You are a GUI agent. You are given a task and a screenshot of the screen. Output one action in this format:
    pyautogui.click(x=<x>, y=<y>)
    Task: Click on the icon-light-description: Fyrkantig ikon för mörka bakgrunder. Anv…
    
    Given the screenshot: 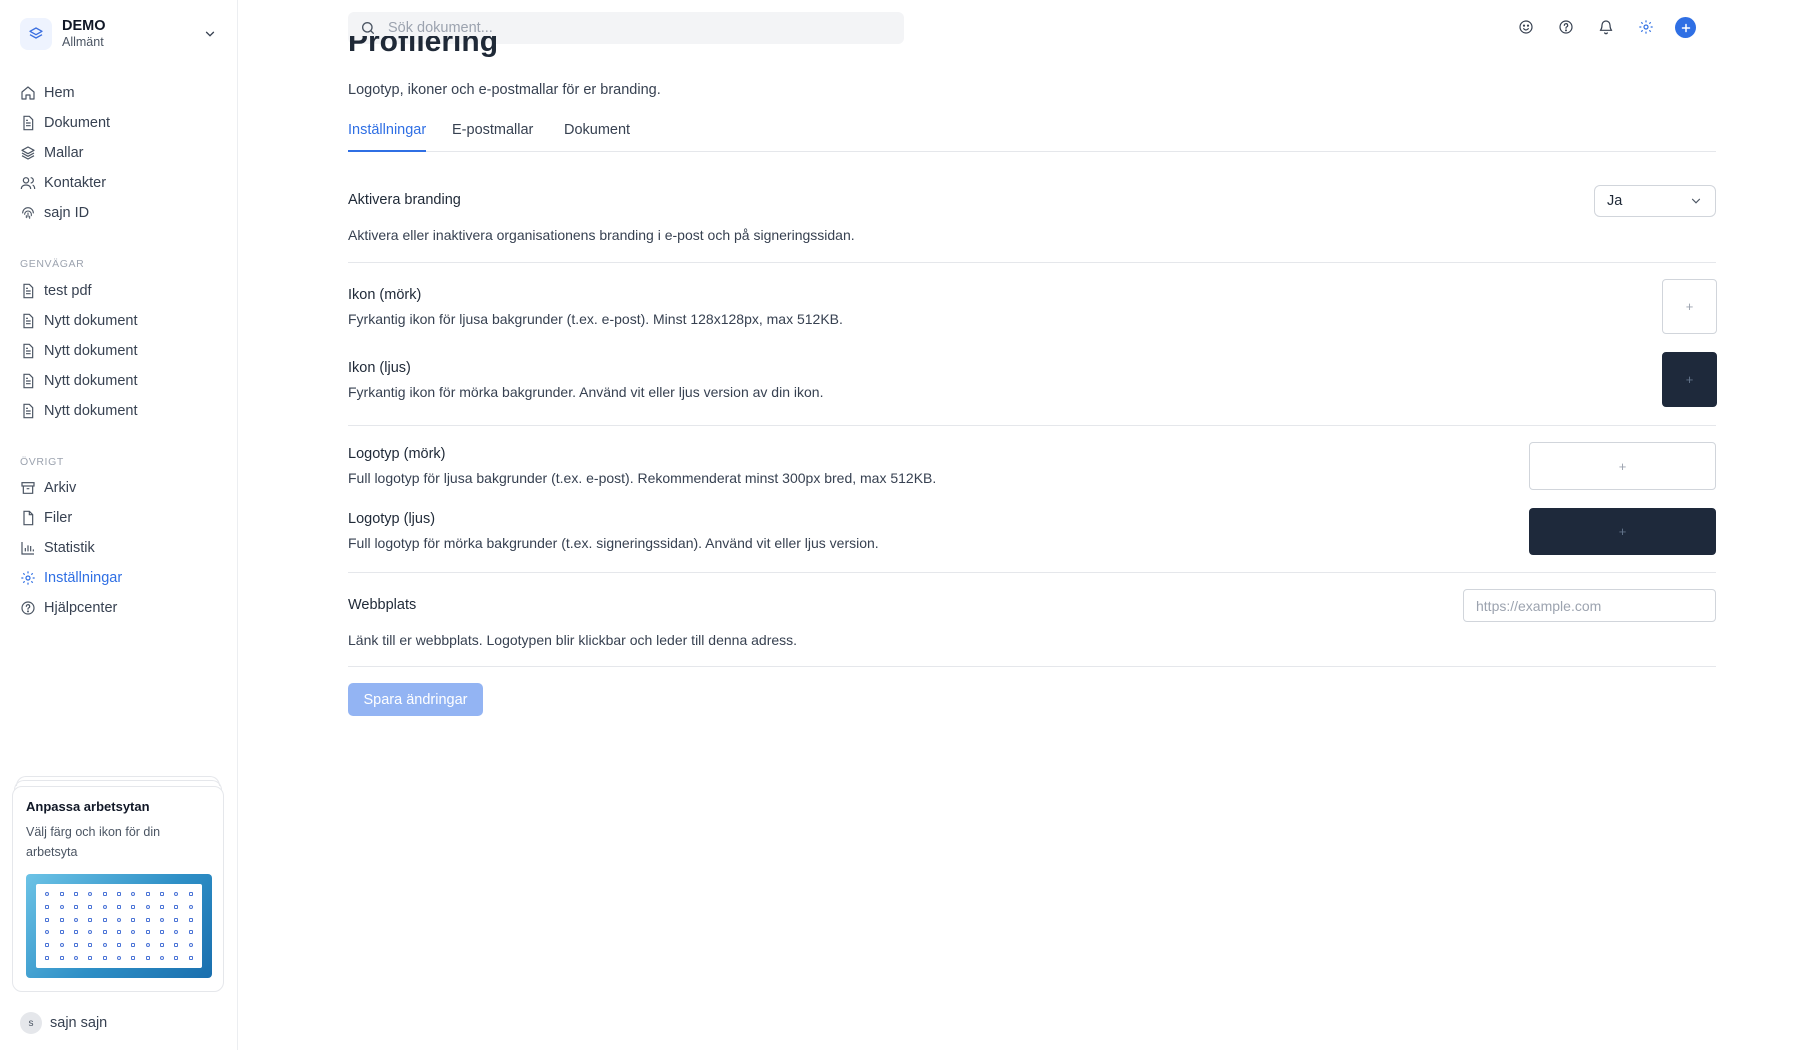 What is the action you would take?
    pyautogui.click(x=586, y=392)
    